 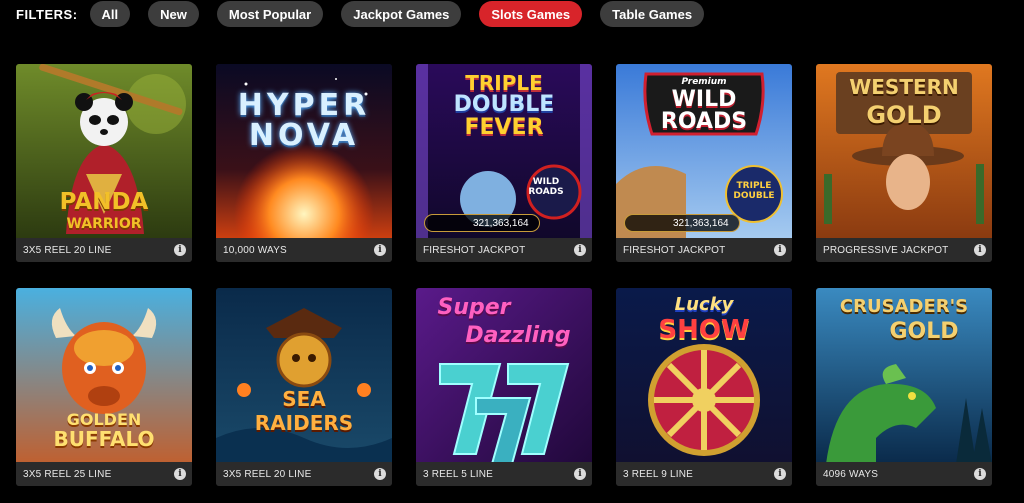 What do you see at coordinates (304, 399) in the screenshot?
I see `game-title: SEA` at bounding box center [304, 399].